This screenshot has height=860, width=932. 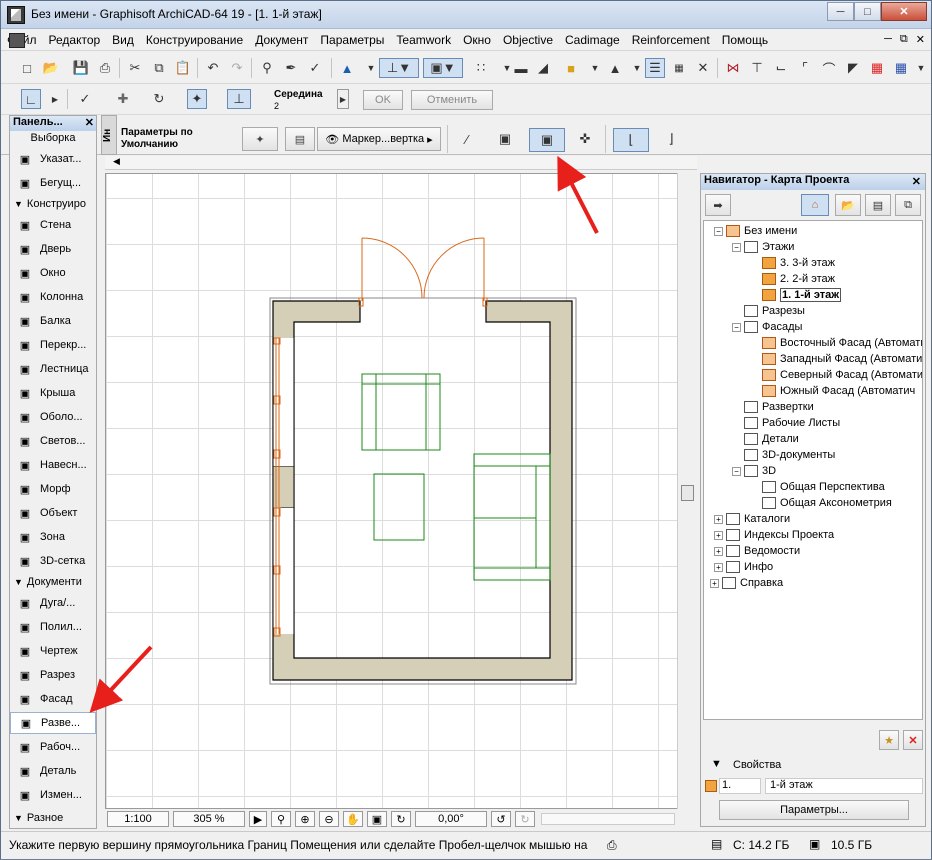 What do you see at coordinates (159, 68) in the screenshot?
I see `copy-icon: ⧉` at bounding box center [159, 68].